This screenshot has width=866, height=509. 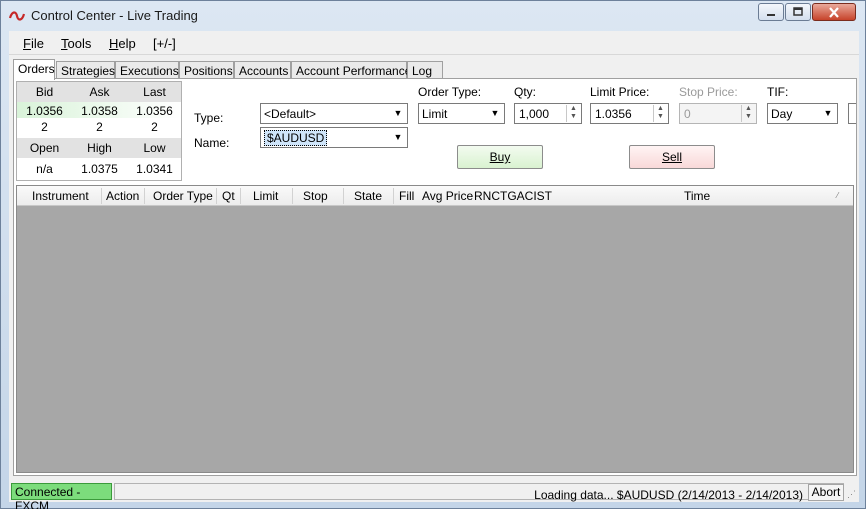 I want to click on col-action: Action, so click(x=122, y=196).